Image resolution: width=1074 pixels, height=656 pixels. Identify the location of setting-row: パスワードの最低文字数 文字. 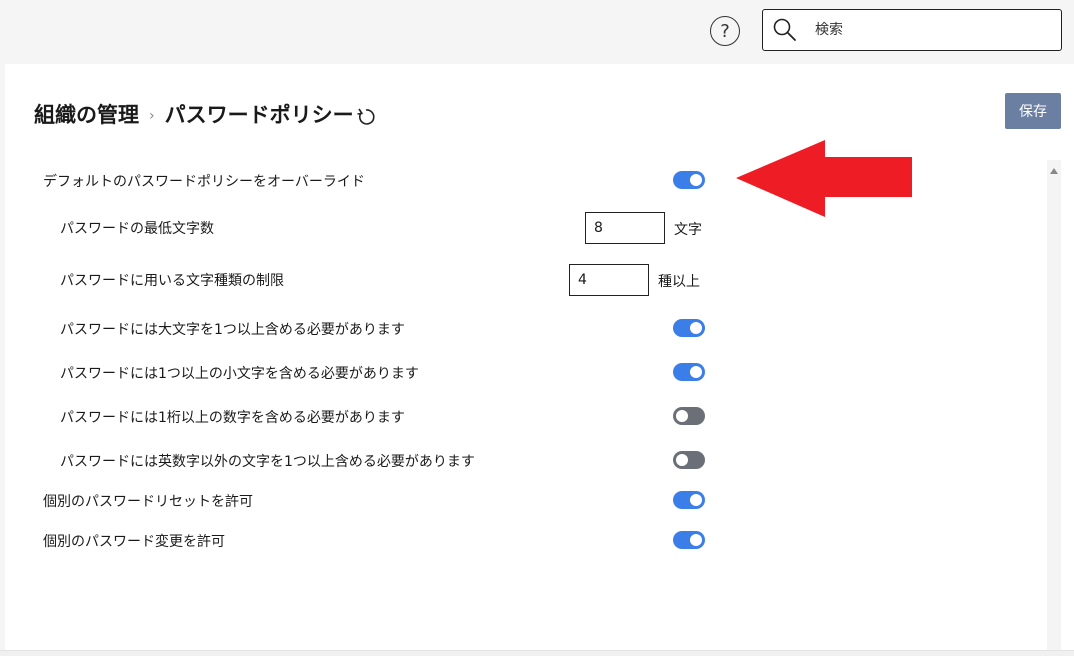
(360, 228).